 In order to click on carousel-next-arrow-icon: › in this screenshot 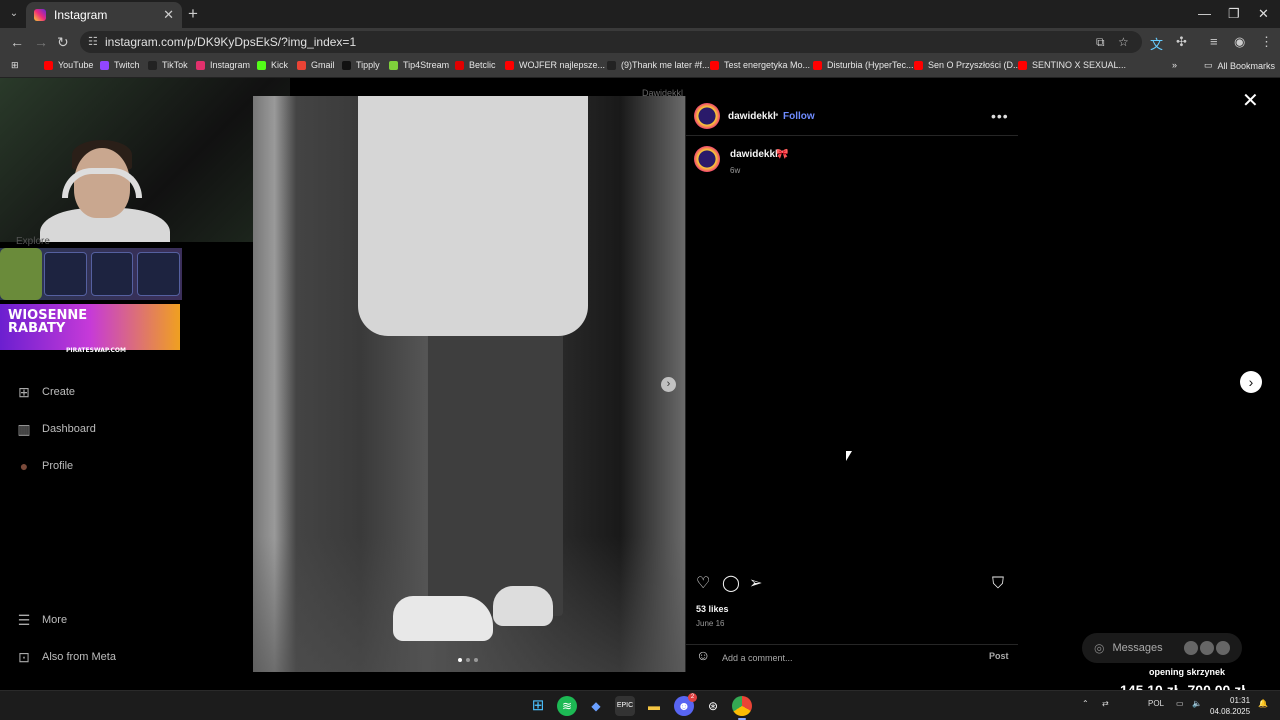, I will do `click(668, 384)`.